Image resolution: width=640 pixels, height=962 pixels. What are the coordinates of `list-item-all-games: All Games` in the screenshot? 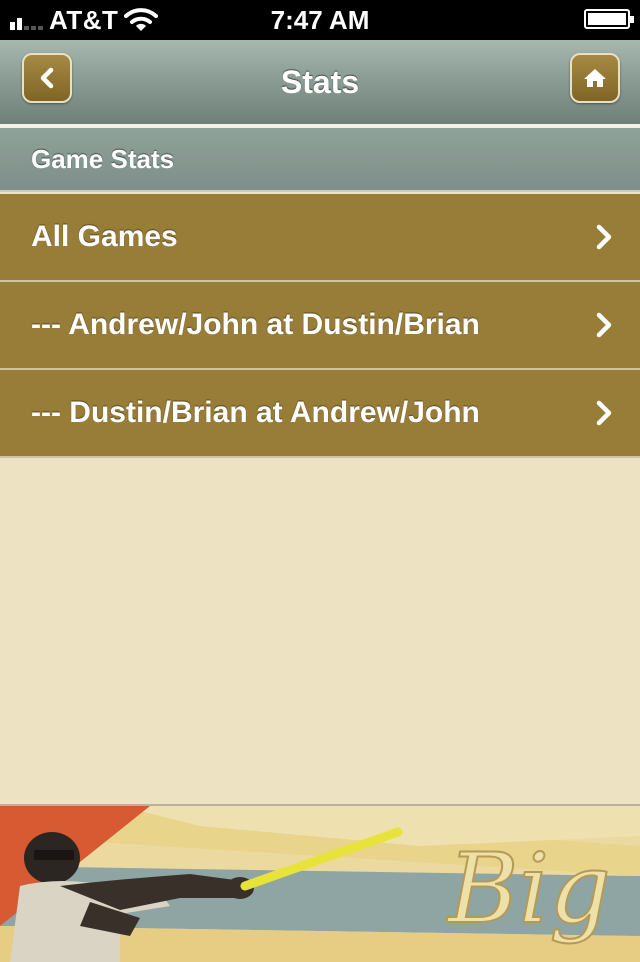 It's located at (320, 238).